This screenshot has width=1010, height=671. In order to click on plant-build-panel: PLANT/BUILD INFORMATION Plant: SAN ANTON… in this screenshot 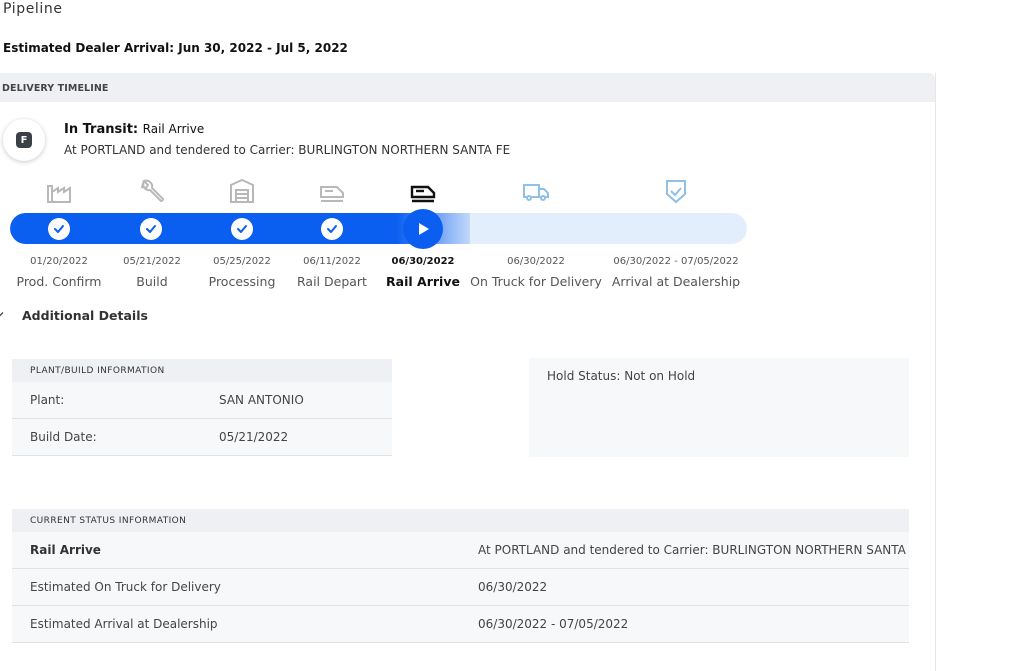, I will do `click(202, 407)`.